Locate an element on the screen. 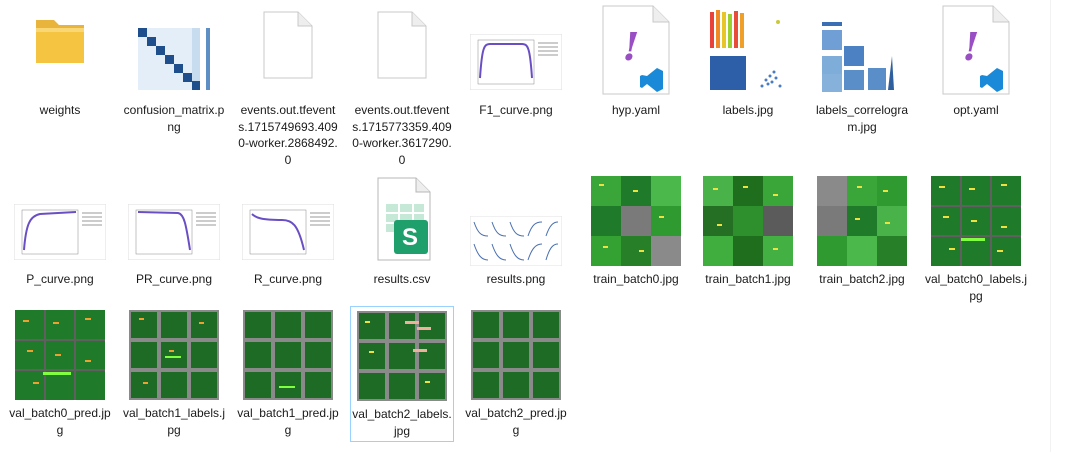  file-item-p-curve: P_curve.png is located at coordinates (60, 240).